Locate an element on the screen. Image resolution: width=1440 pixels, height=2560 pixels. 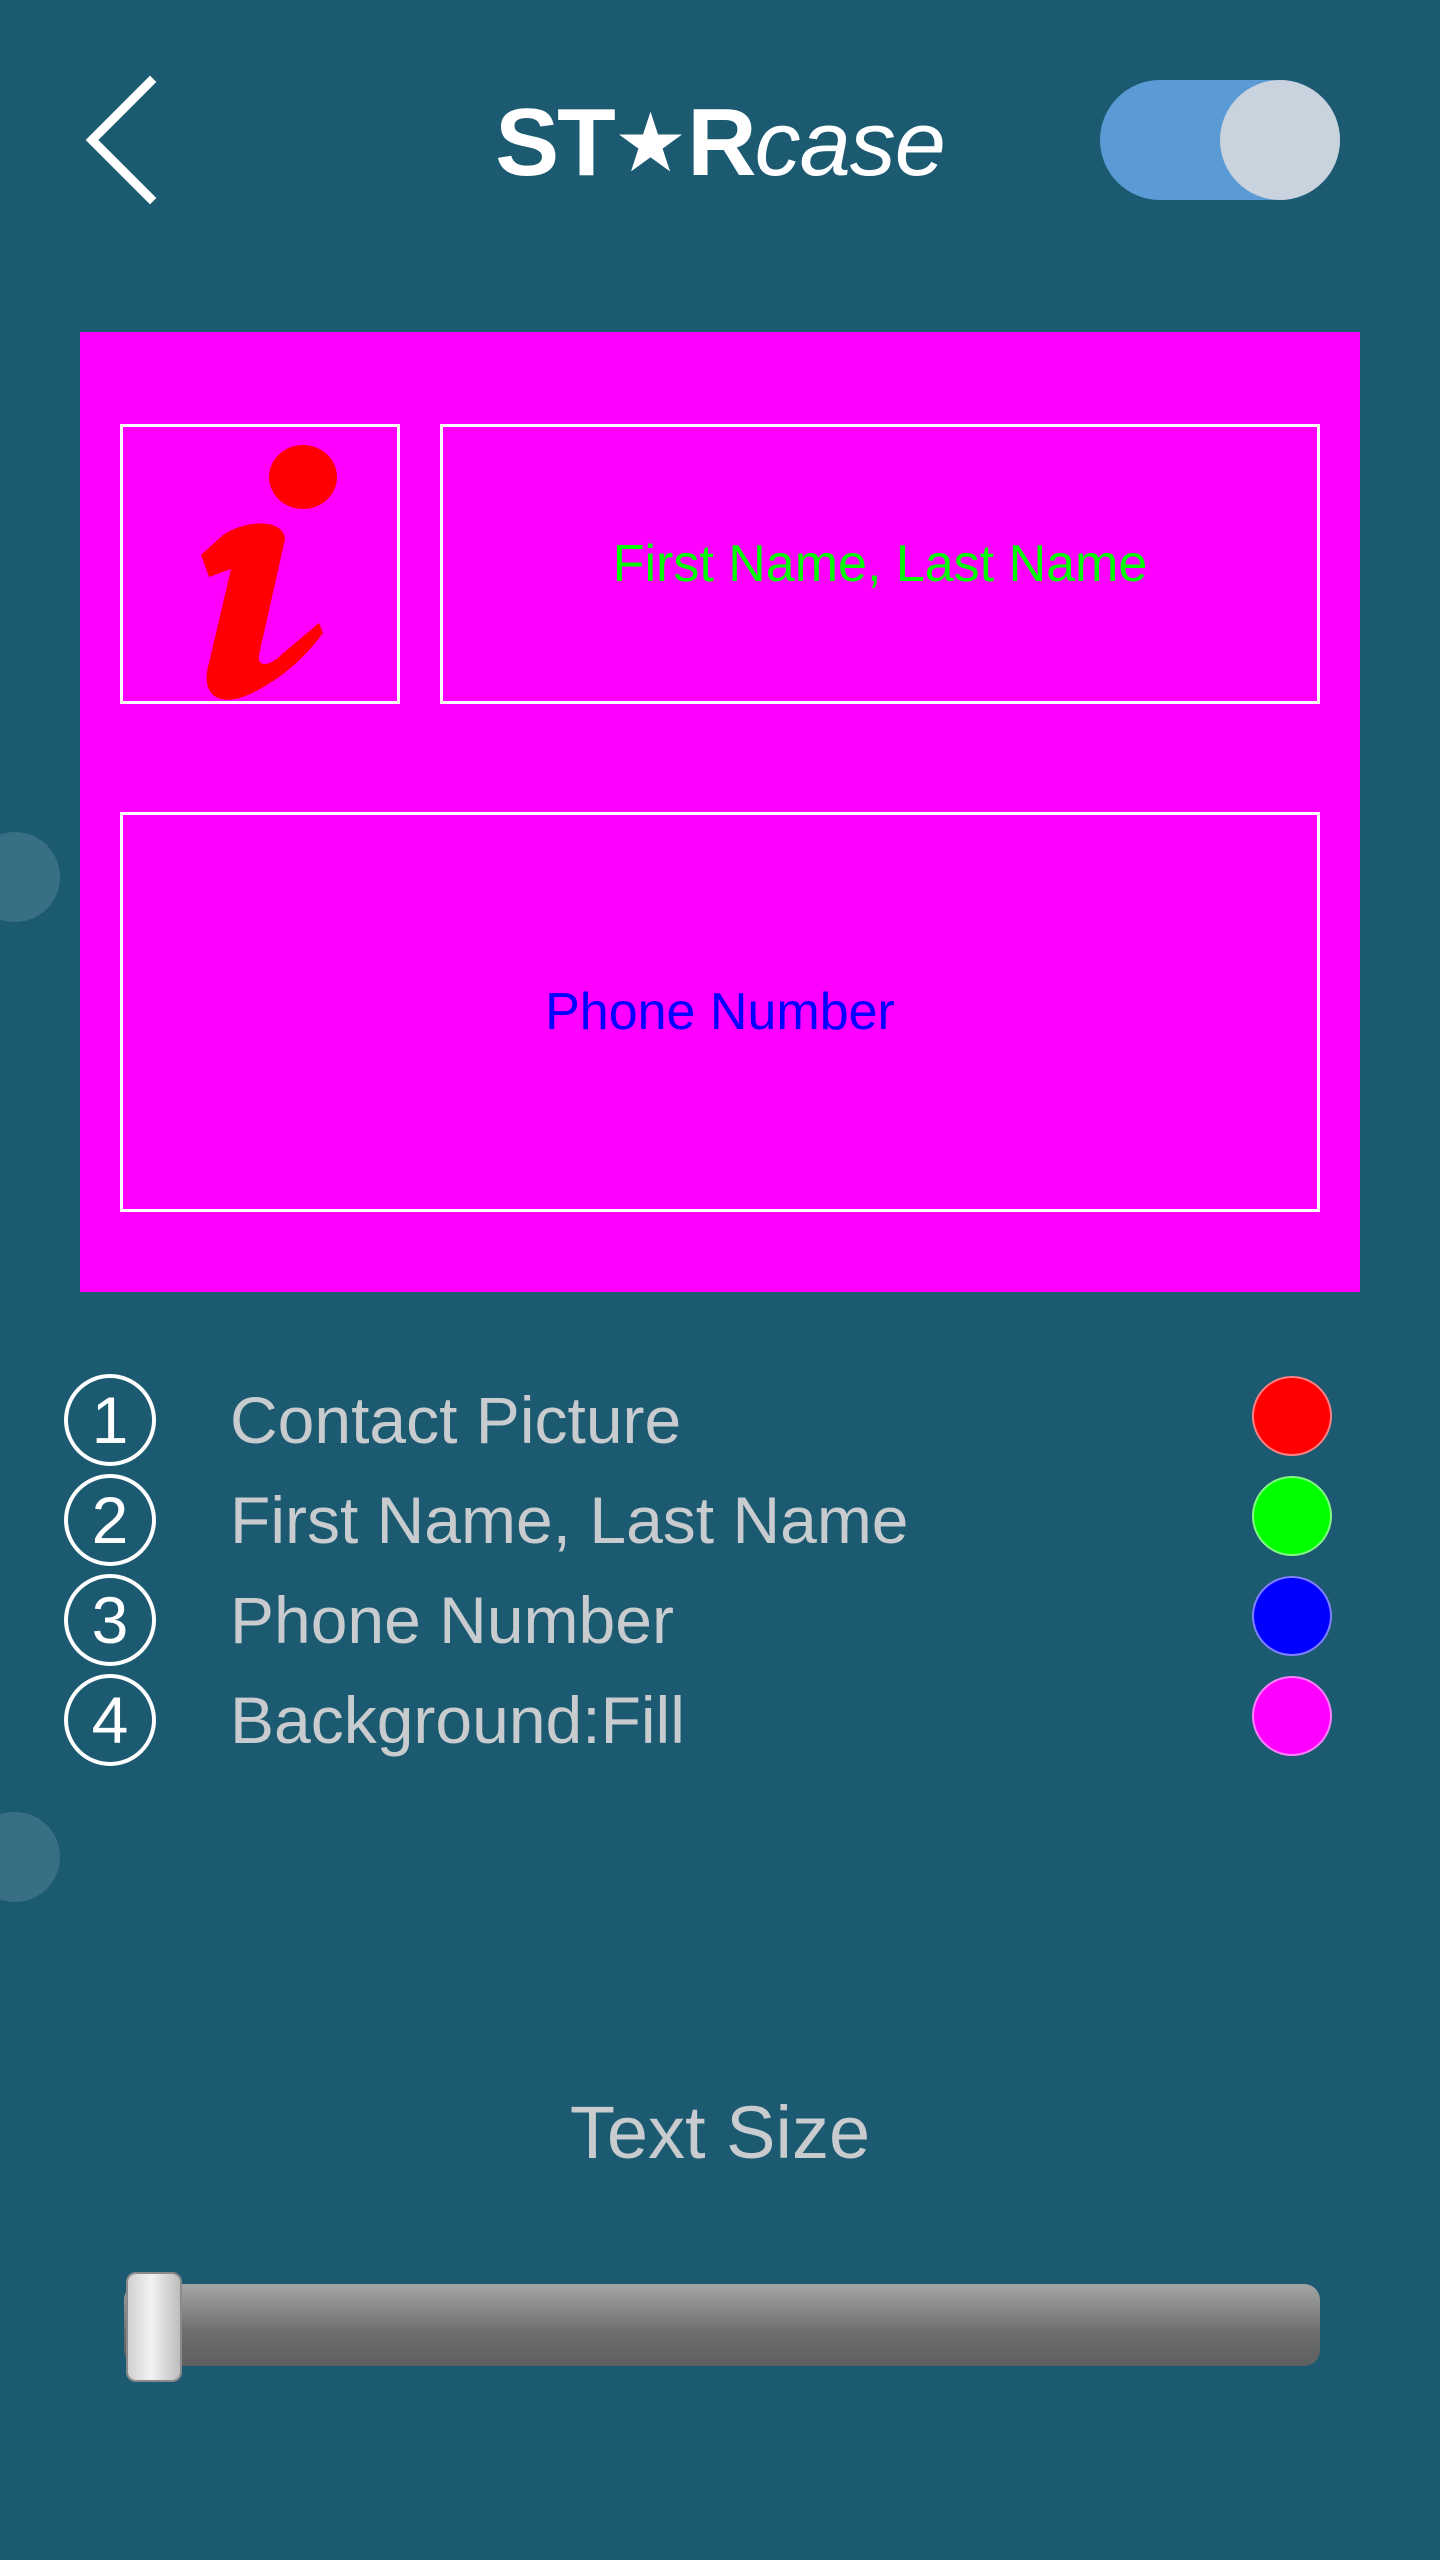
legend-item: 4 Background:Fill is located at coordinates (710, 1724).